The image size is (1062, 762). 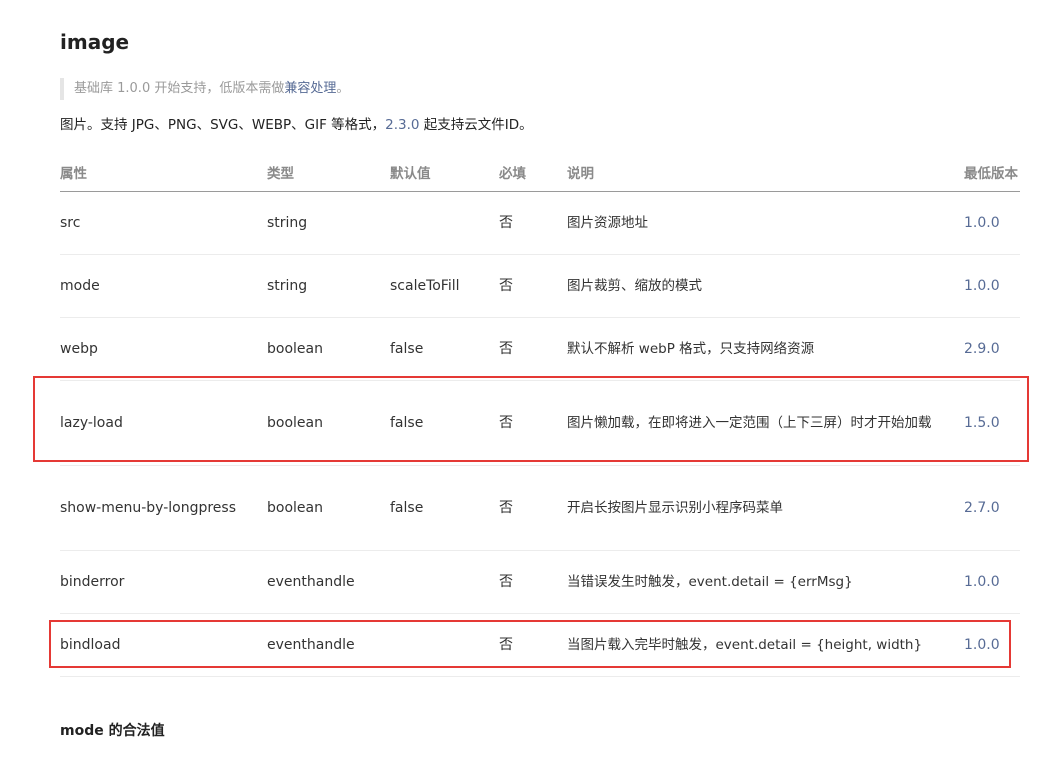 I want to click on attr-name: binderror, so click(x=163, y=582).